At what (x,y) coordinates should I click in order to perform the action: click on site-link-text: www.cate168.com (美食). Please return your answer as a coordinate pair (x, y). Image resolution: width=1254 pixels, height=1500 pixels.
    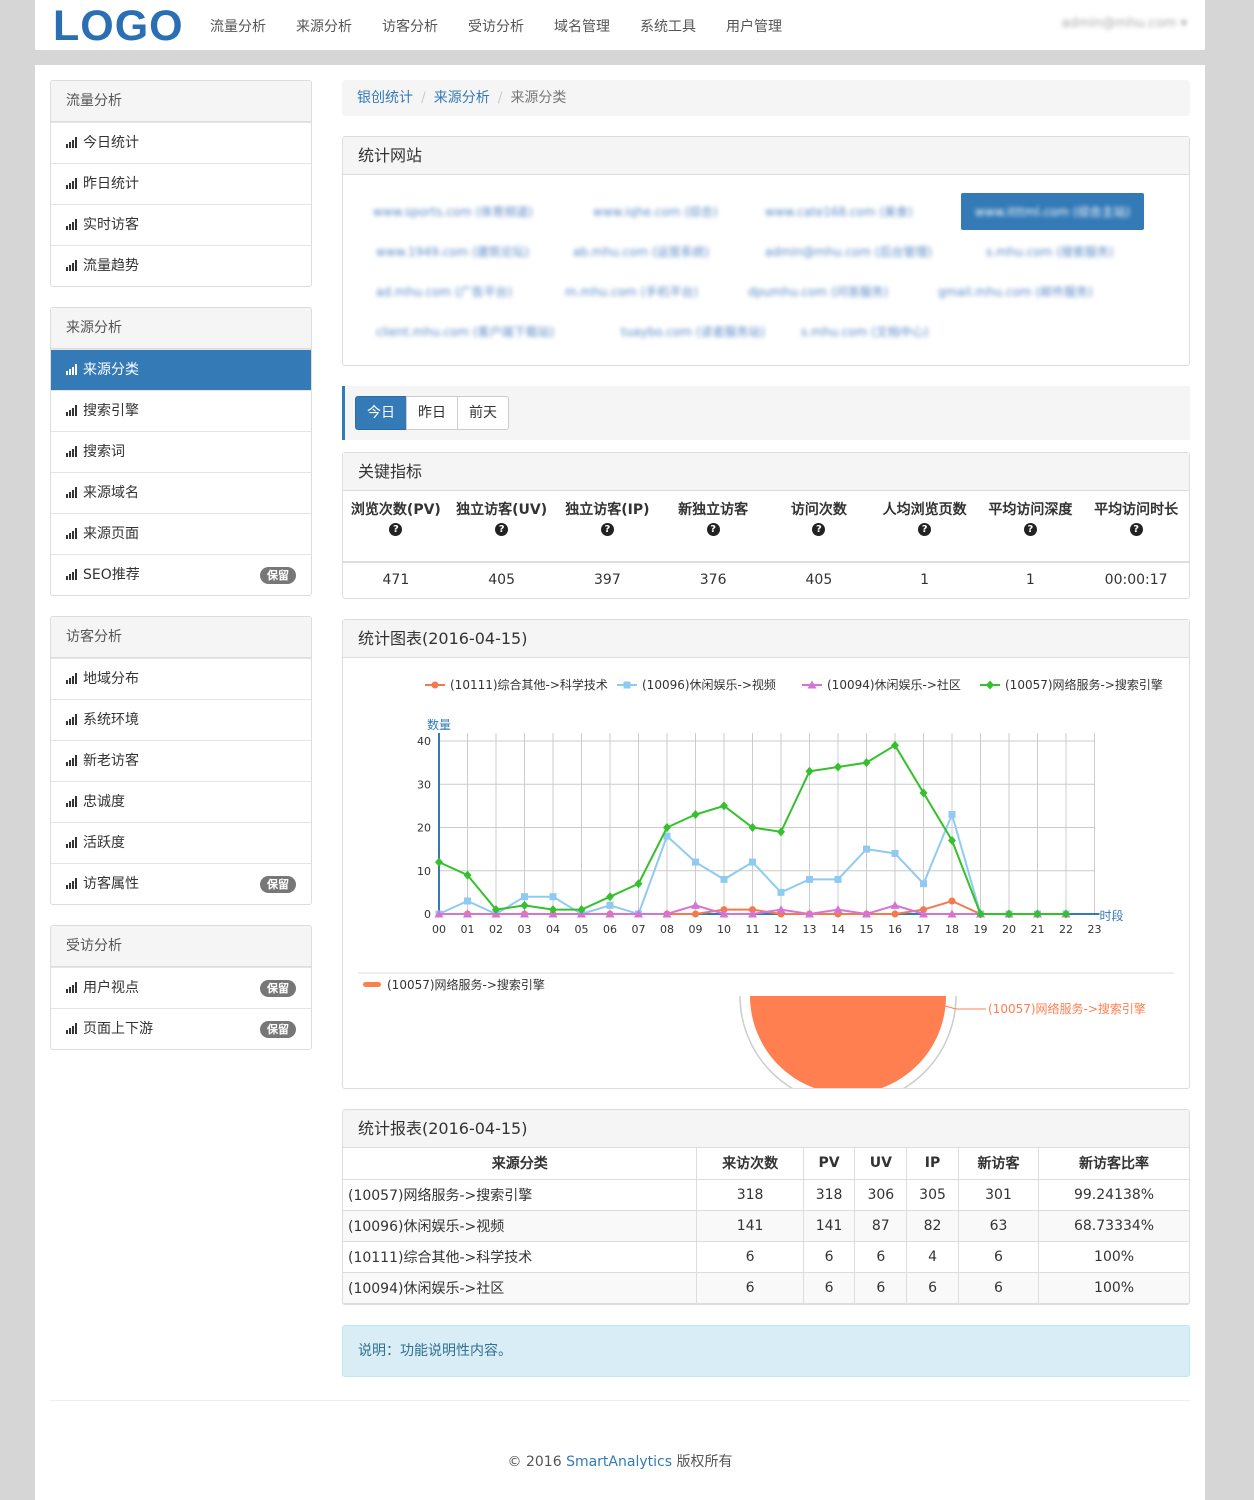
    Looking at the image, I should click on (839, 212).